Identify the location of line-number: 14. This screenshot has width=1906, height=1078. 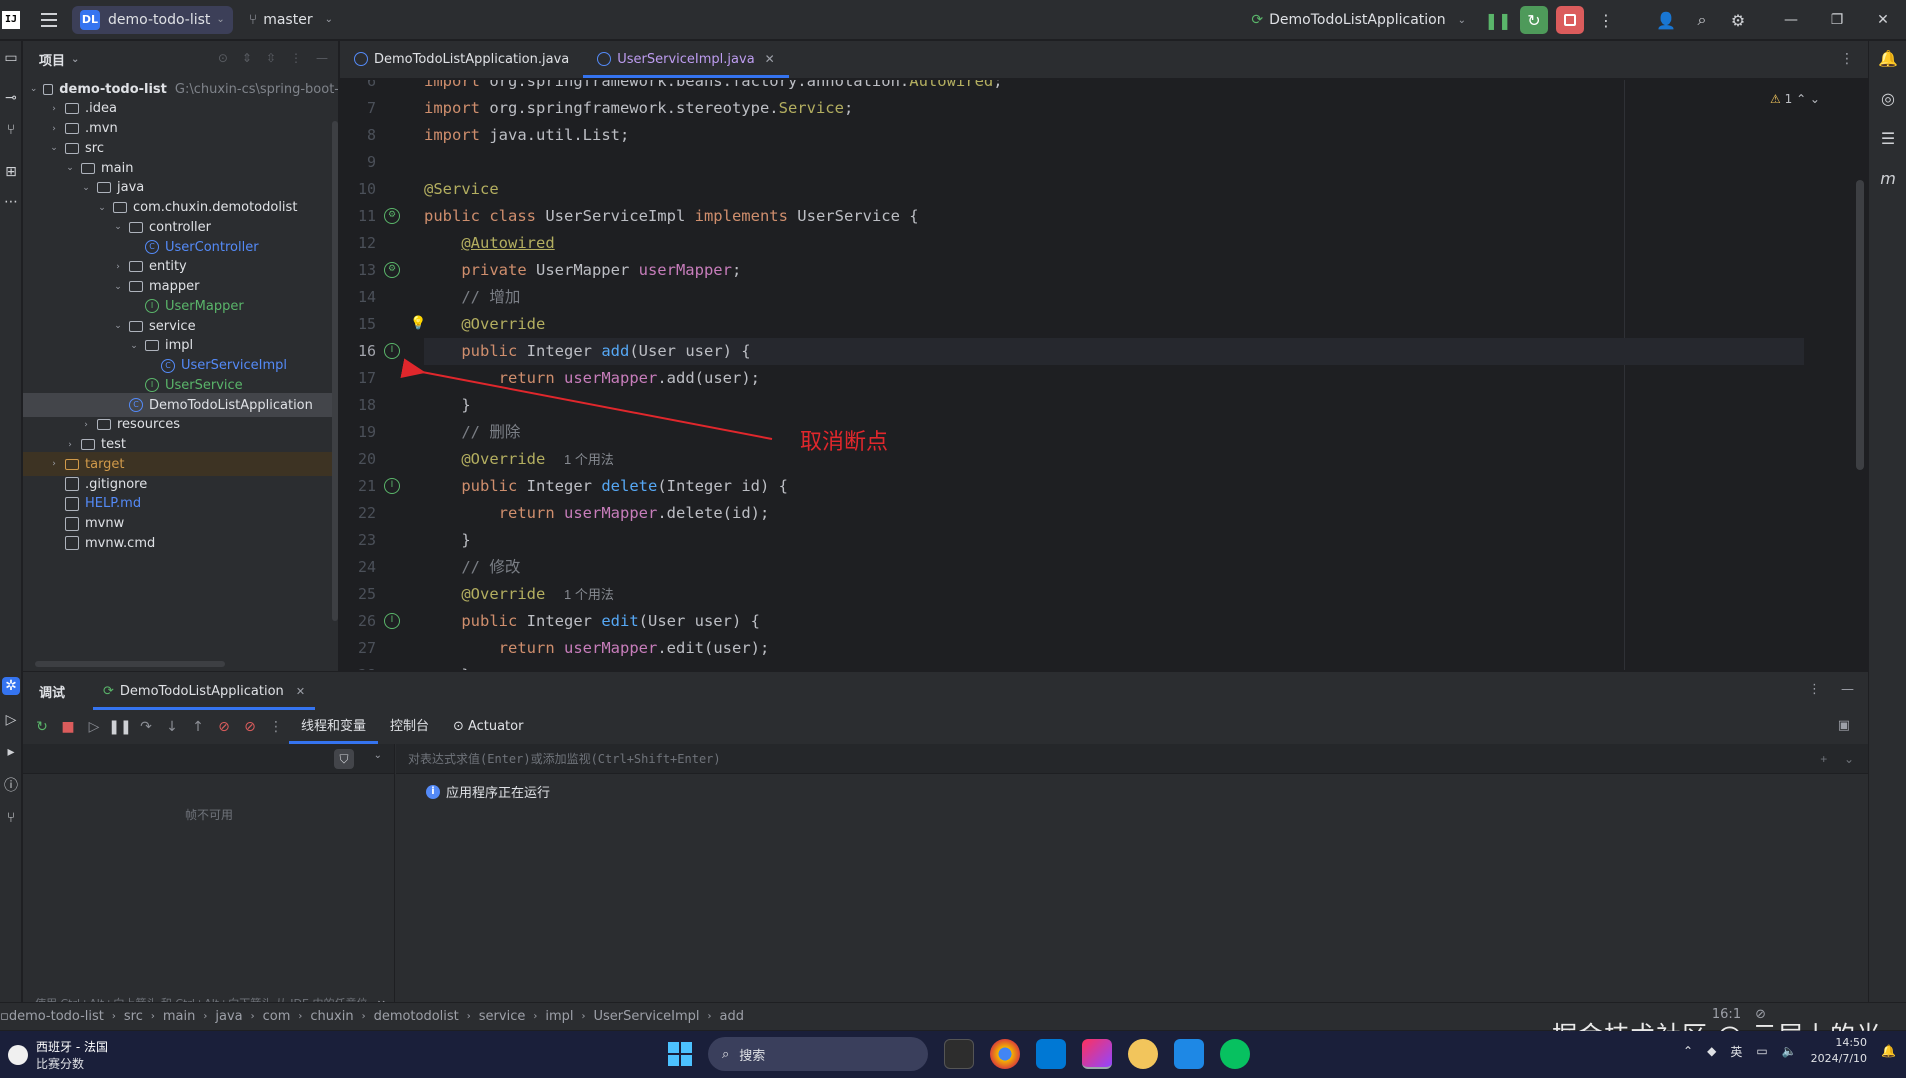
(358, 297).